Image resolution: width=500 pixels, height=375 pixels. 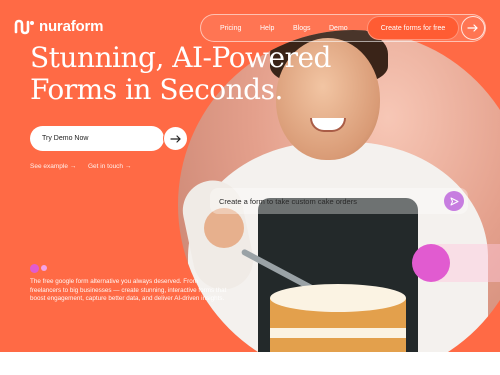 What do you see at coordinates (109, 166) in the screenshot?
I see `get-in-touch-link: Get in touch →` at bounding box center [109, 166].